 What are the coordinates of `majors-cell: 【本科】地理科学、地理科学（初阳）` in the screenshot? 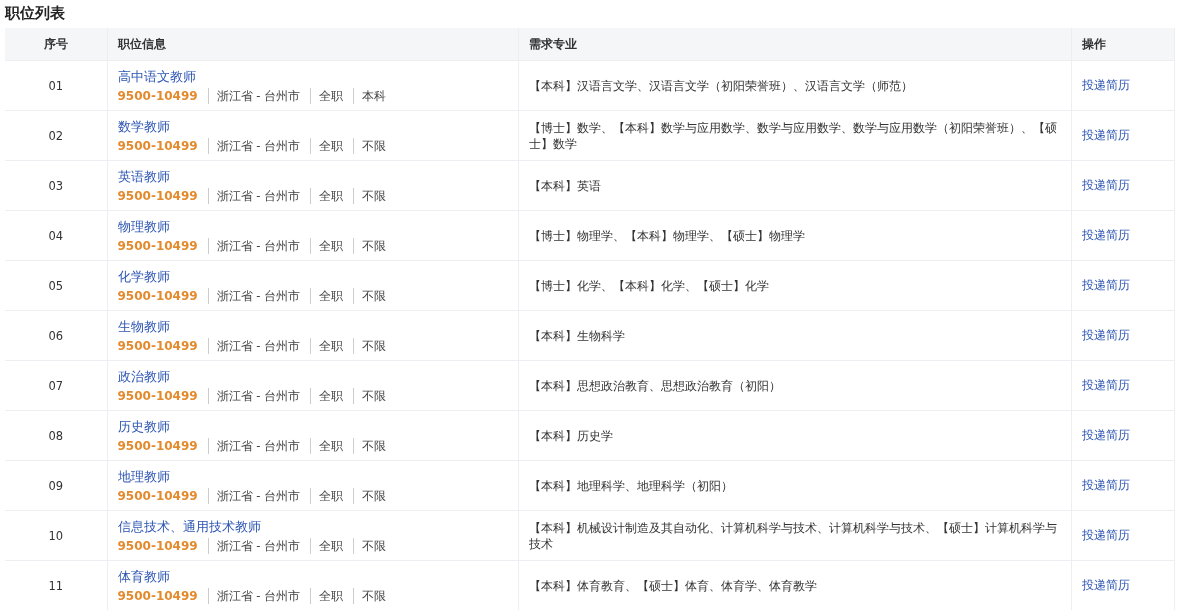 It's located at (794, 485).